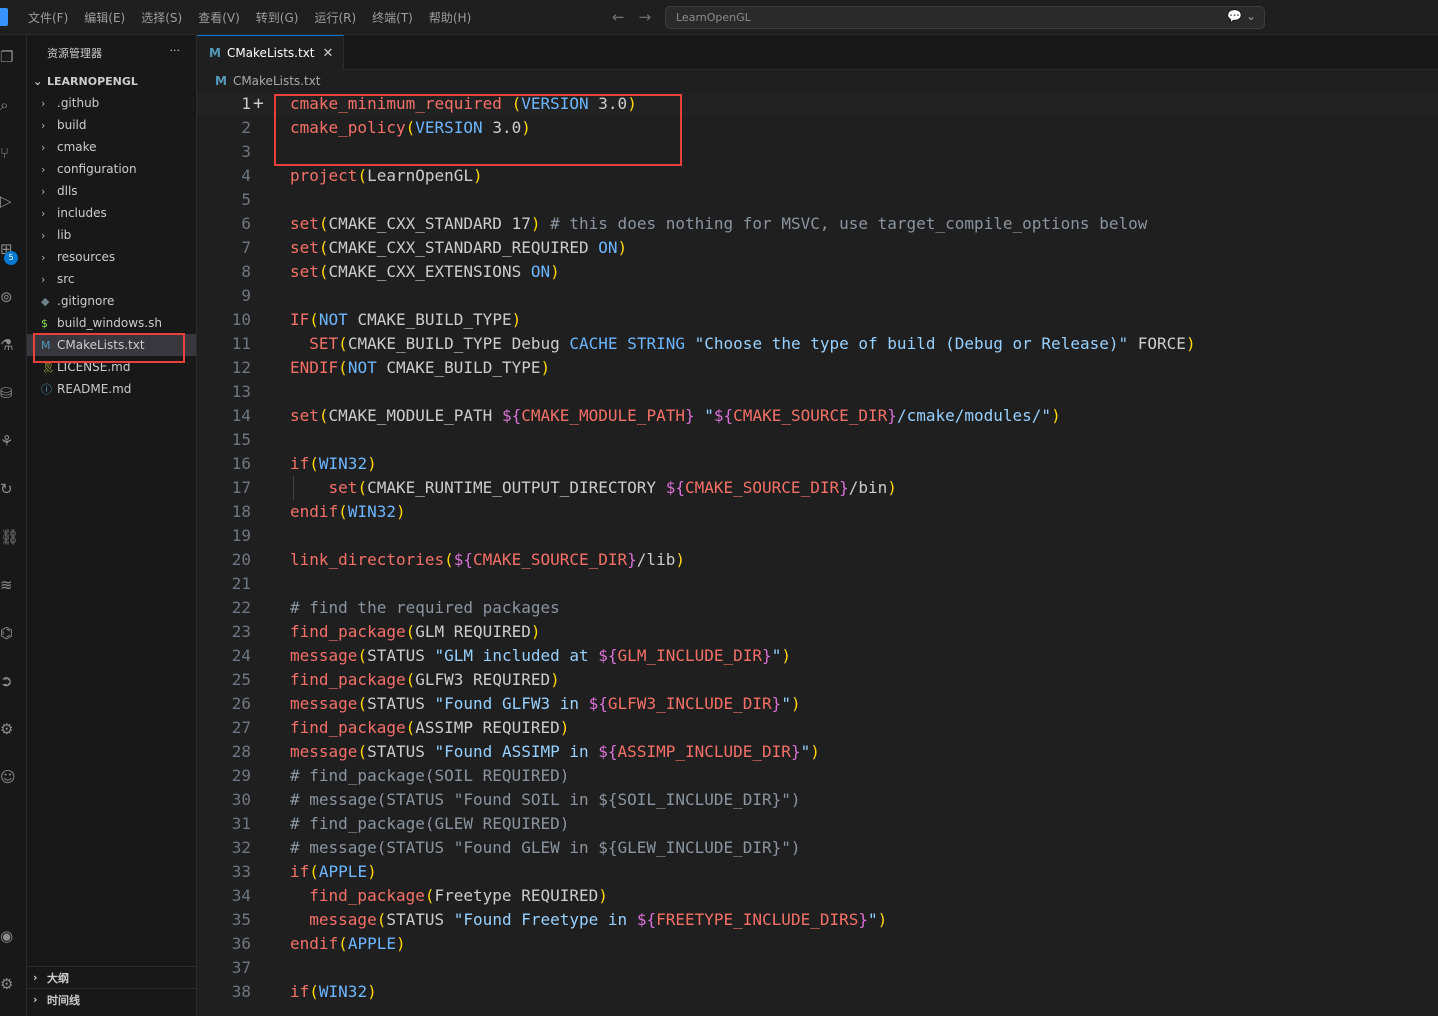 The image size is (1438, 1016). What do you see at coordinates (111, 125) in the screenshot?
I see `tree-folder: › build` at bounding box center [111, 125].